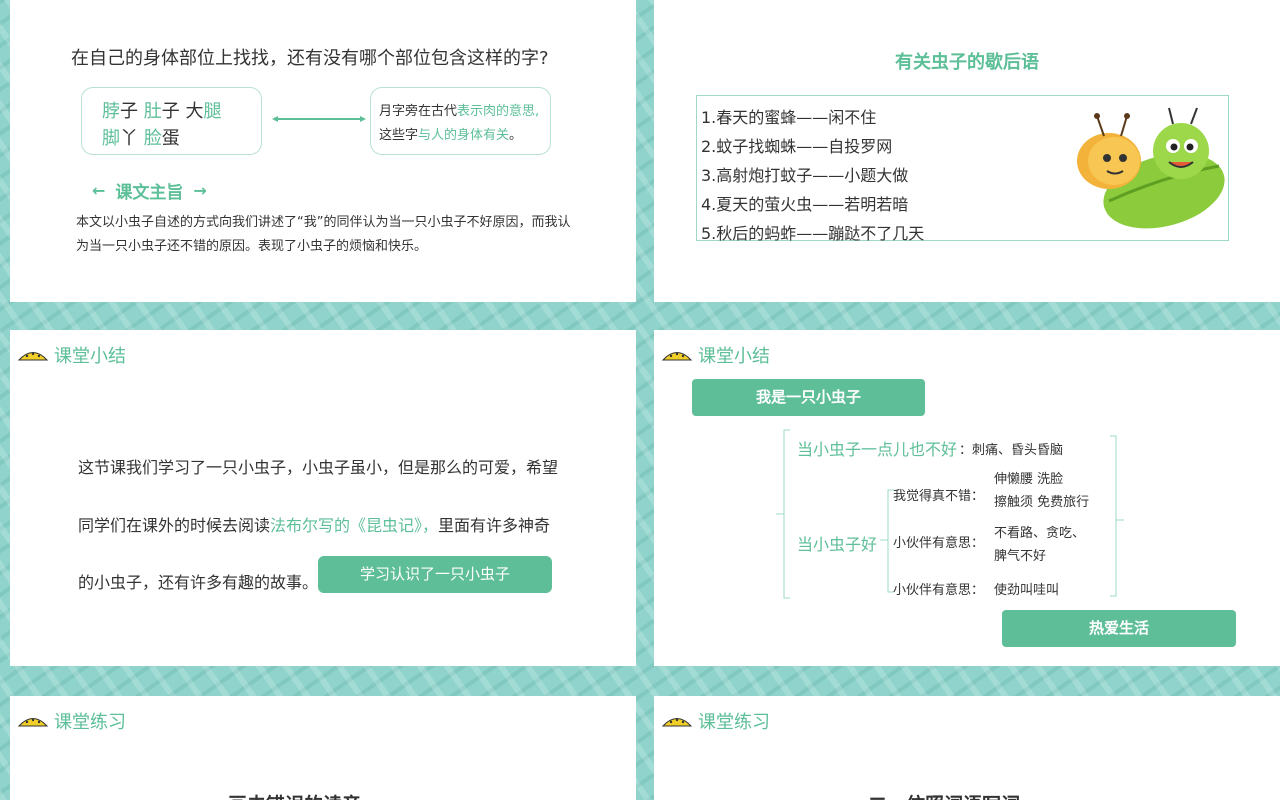  What do you see at coordinates (194, 111) in the screenshot?
I see `char: 大` at bounding box center [194, 111].